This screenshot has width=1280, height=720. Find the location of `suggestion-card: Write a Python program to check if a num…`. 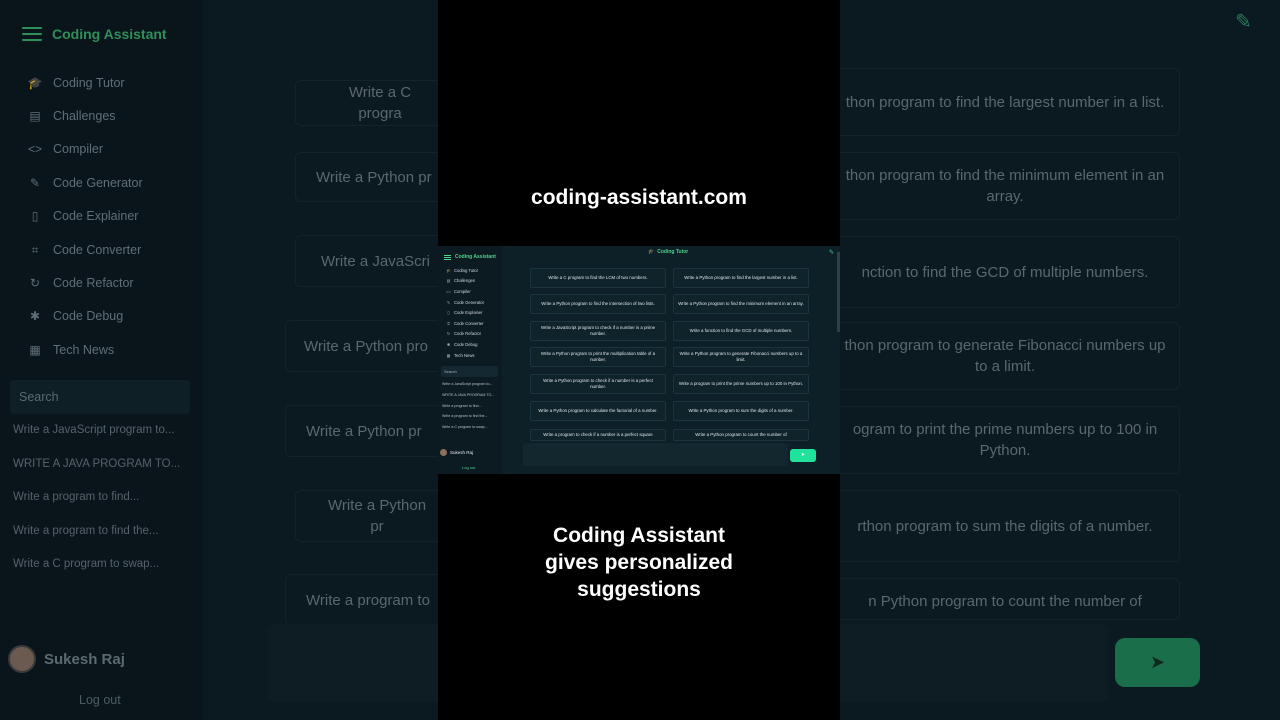

suggestion-card: Write a Python program to check if a num… is located at coordinates (598, 384).